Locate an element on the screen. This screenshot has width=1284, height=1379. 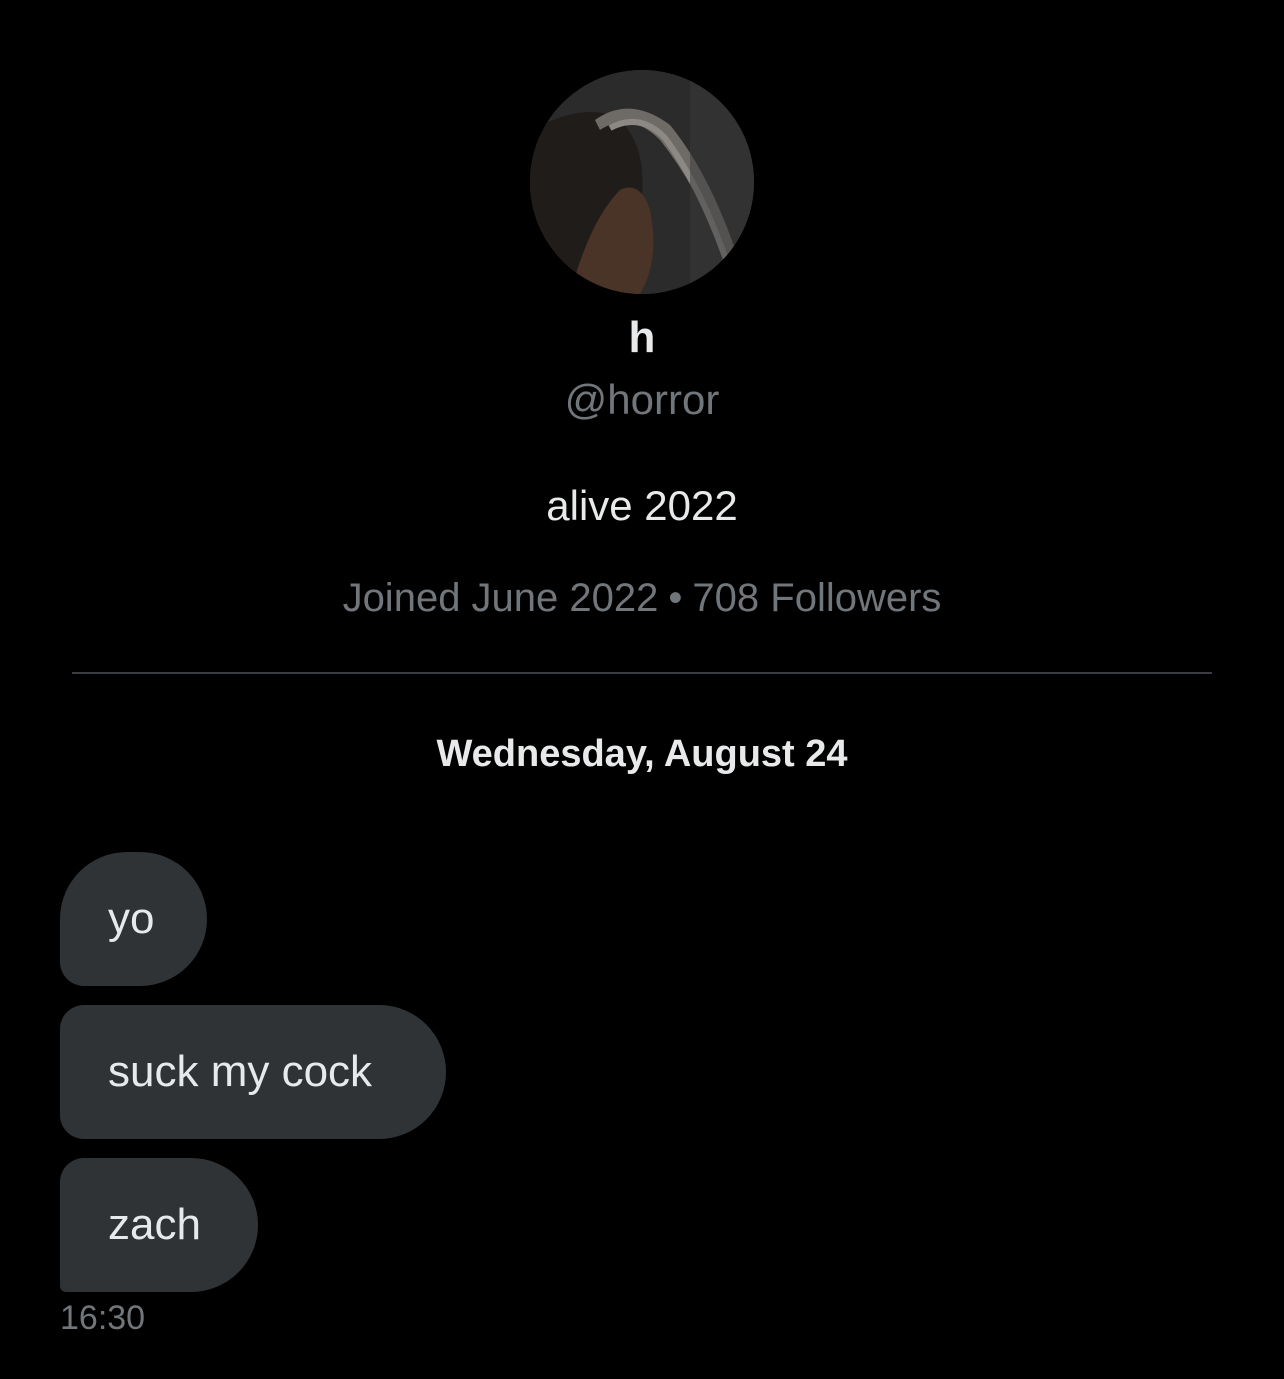
profile-display-name: h is located at coordinates (642, 338).